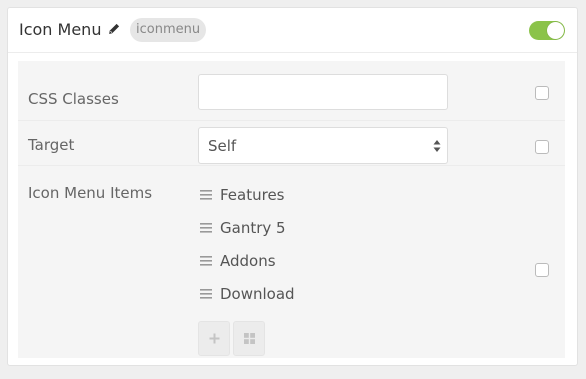 This screenshot has height=379, width=586. Describe the element at coordinates (323, 145) in the screenshot. I see `target-select: Self` at that location.